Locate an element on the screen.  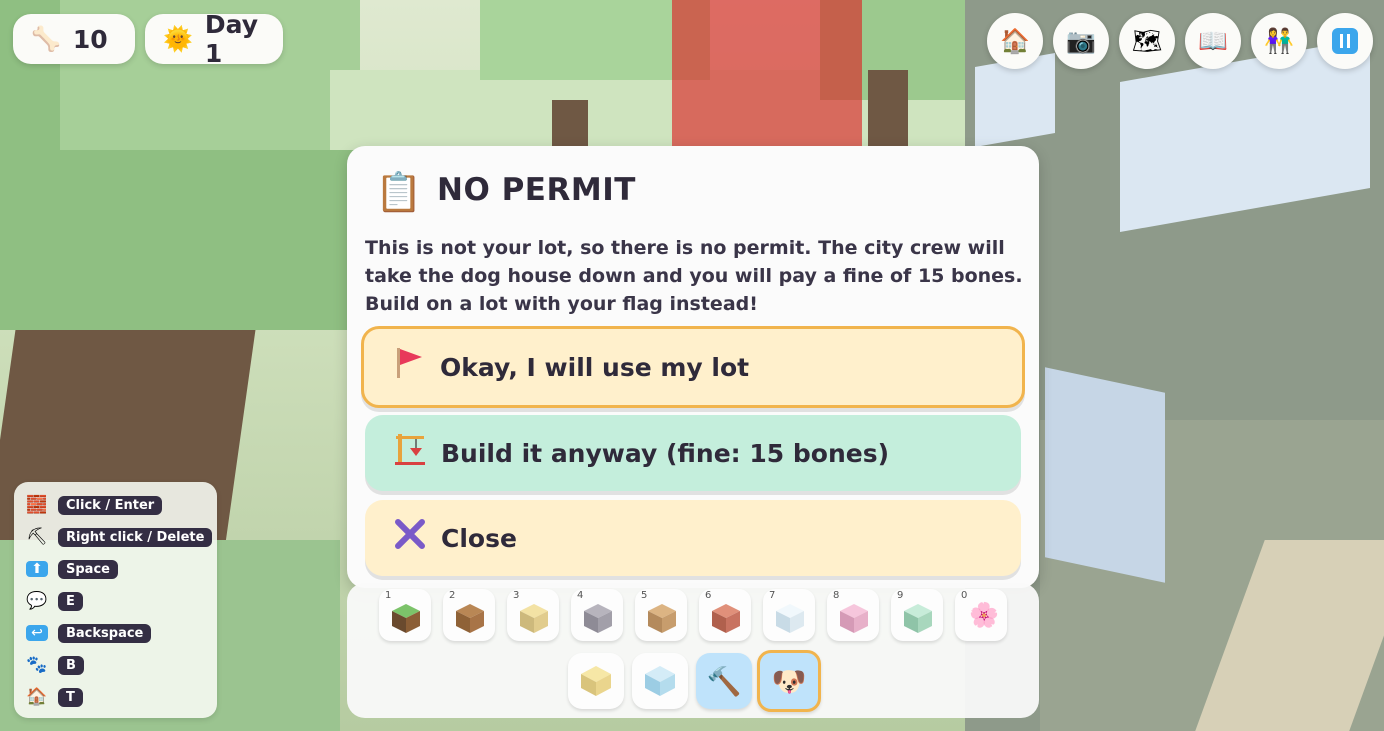
friends-button: 👫 is located at coordinates (1279, 41).